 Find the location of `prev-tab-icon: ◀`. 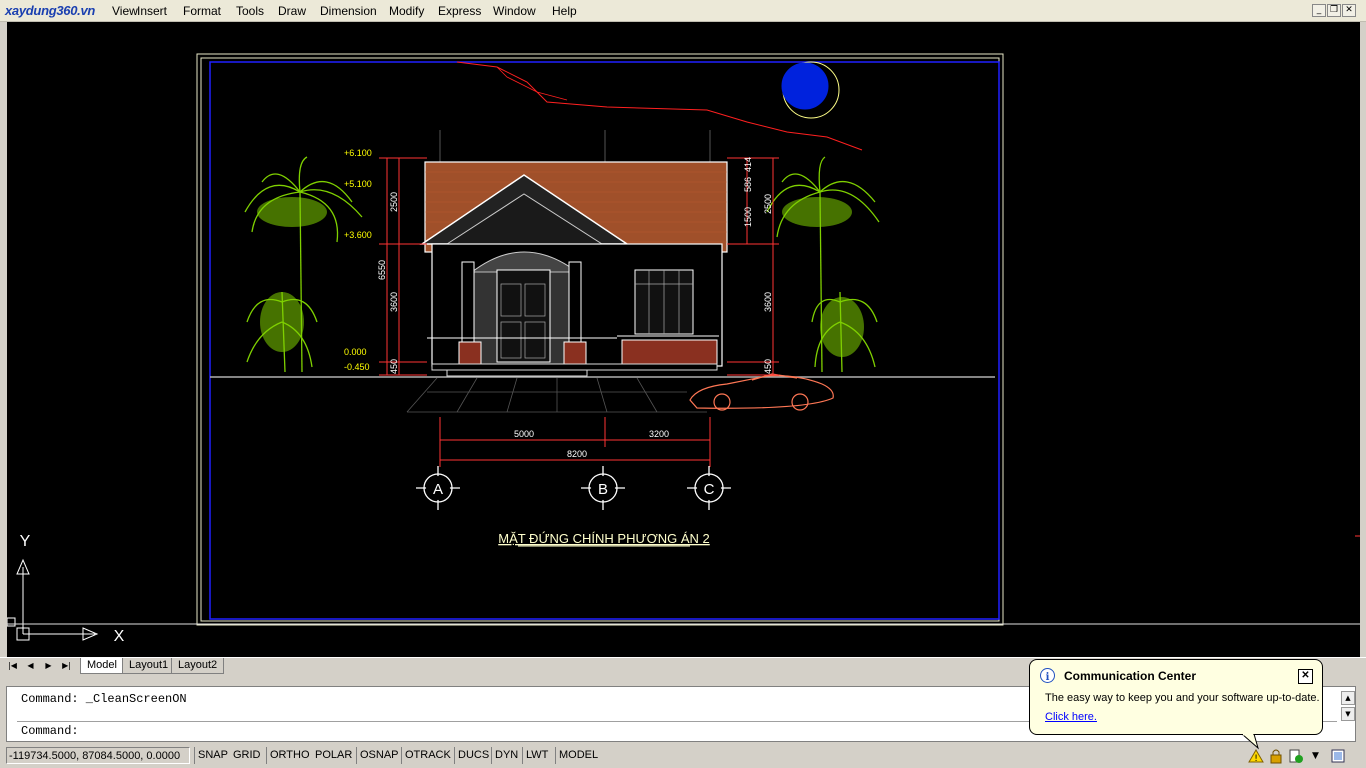

prev-tab-icon: ◀ is located at coordinates (30, 666).